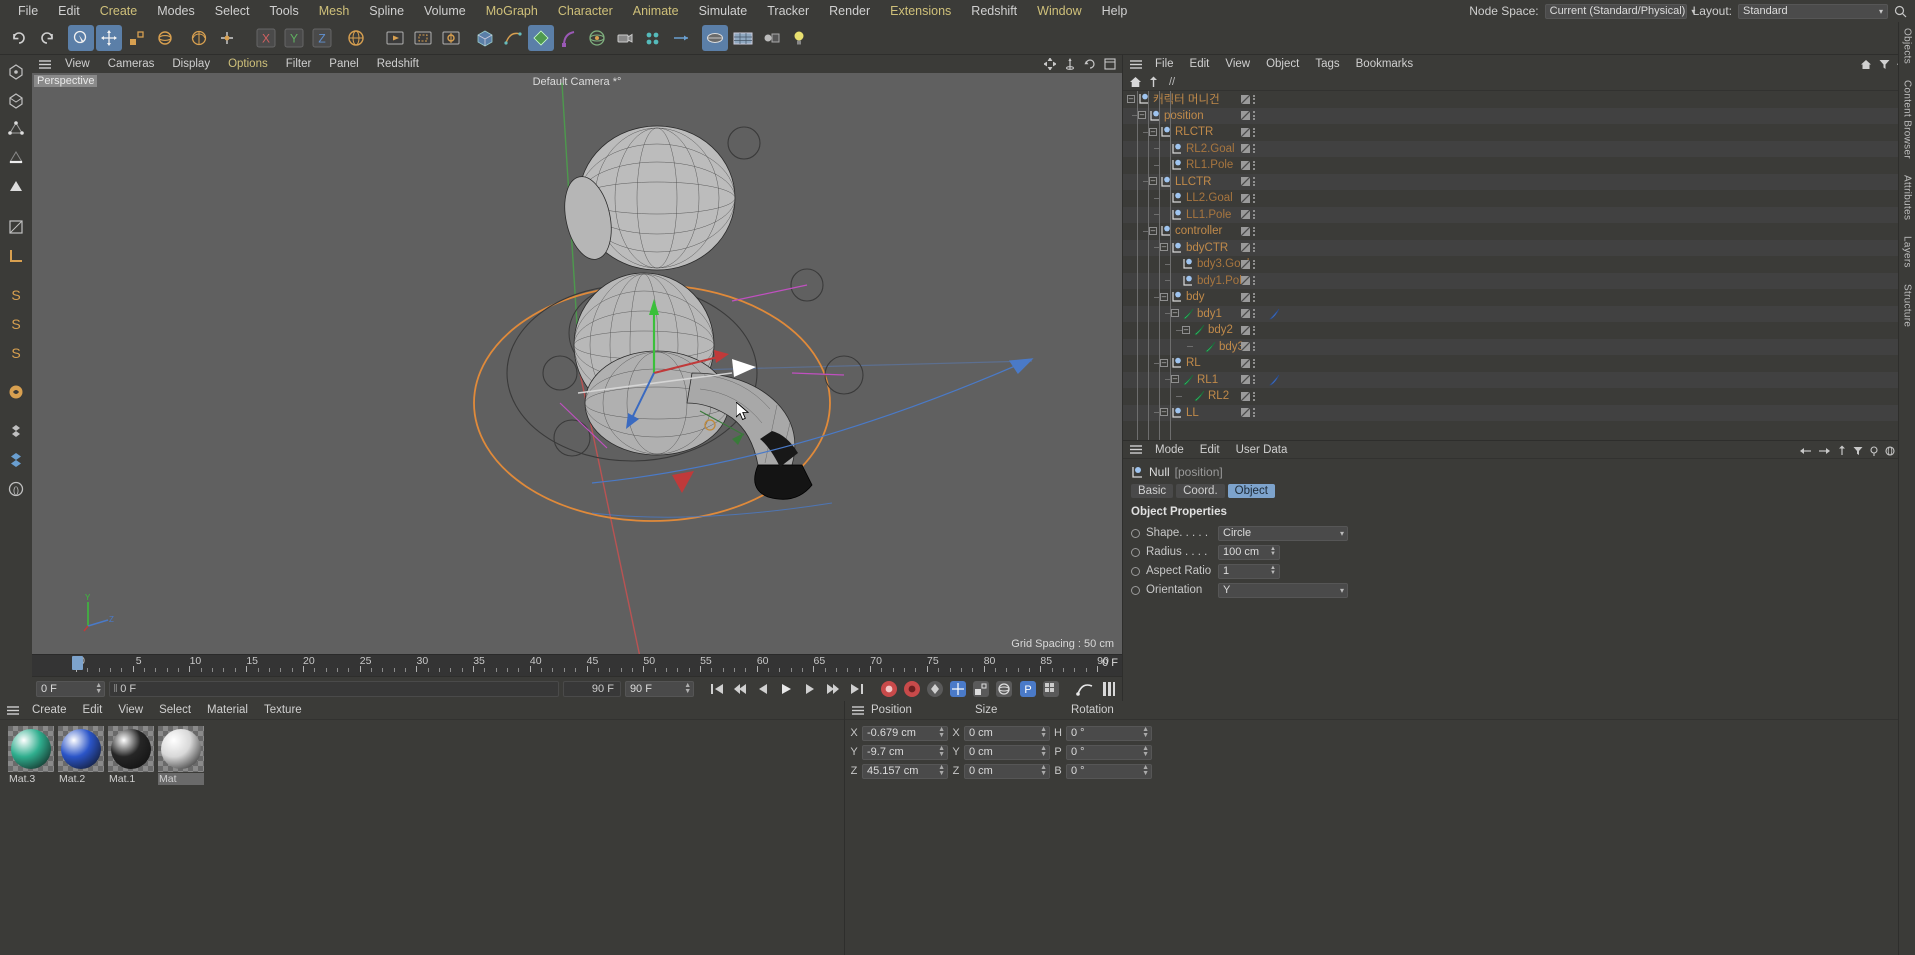 The width and height of the screenshot is (1915, 955). What do you see at coordinates (131, 755) in the screenshot?
I see `material-item: Mat.1` at bounding box center [131, 755].